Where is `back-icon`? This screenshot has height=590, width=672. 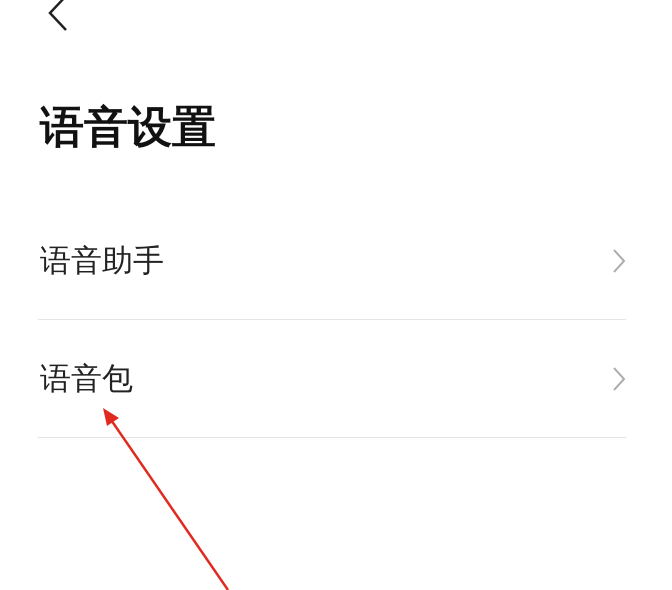 back-icon is located at coordinates (58, 16).